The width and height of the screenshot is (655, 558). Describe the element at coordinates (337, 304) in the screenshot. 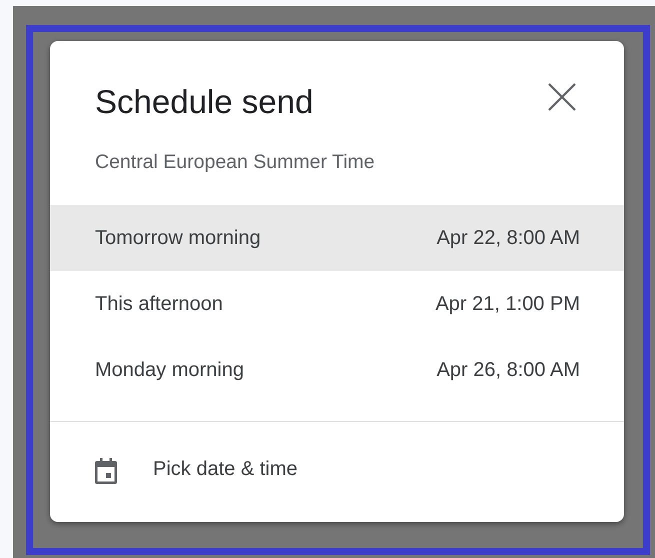

I see `schedule-option: This afternoon Apr 21, 1:00 PM` at that location.